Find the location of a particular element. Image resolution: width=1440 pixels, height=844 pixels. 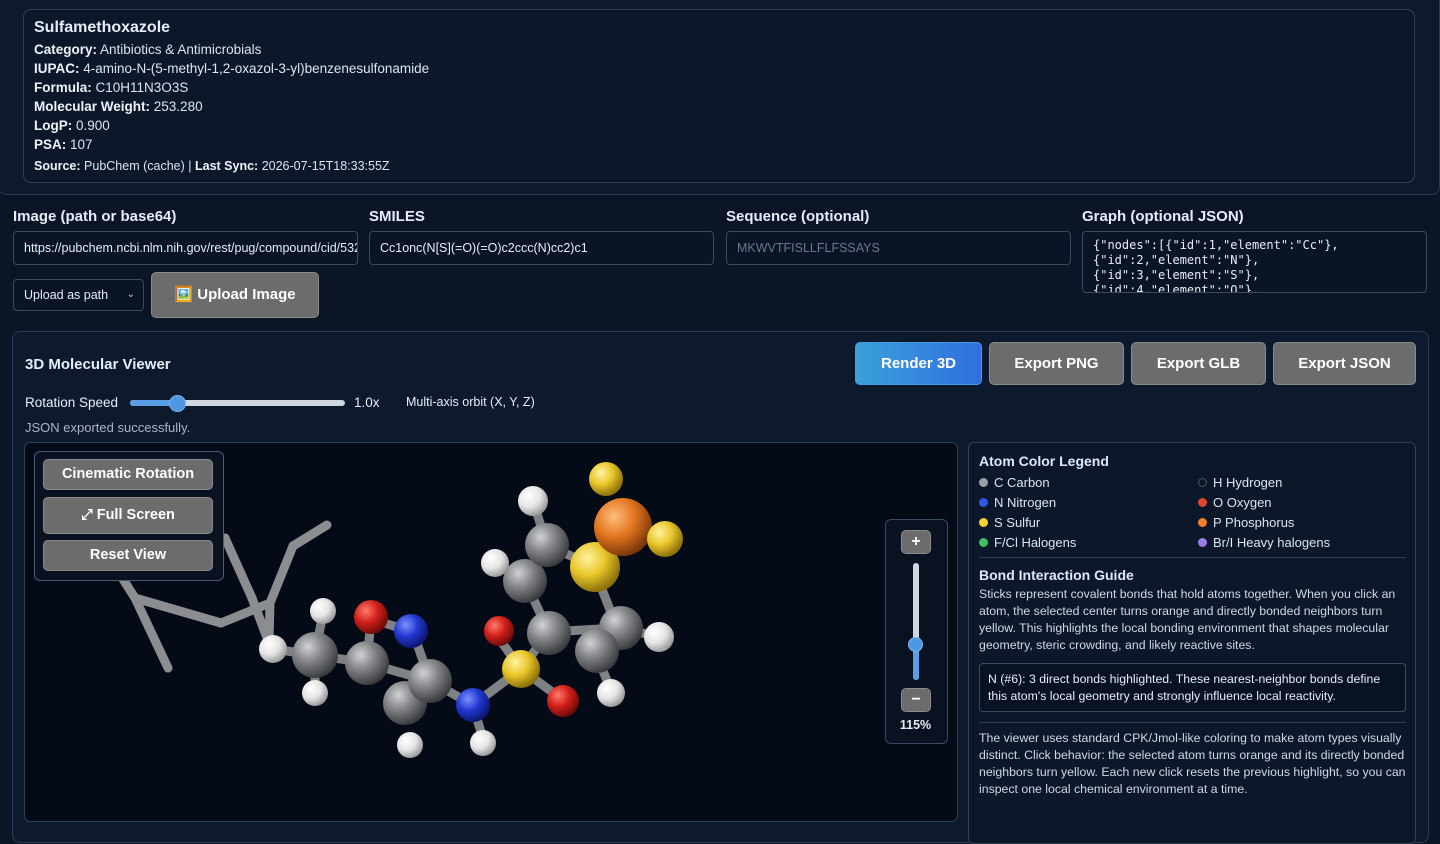

sequence-field-label: Sequence (optional) is located at coordinates (798, 216).